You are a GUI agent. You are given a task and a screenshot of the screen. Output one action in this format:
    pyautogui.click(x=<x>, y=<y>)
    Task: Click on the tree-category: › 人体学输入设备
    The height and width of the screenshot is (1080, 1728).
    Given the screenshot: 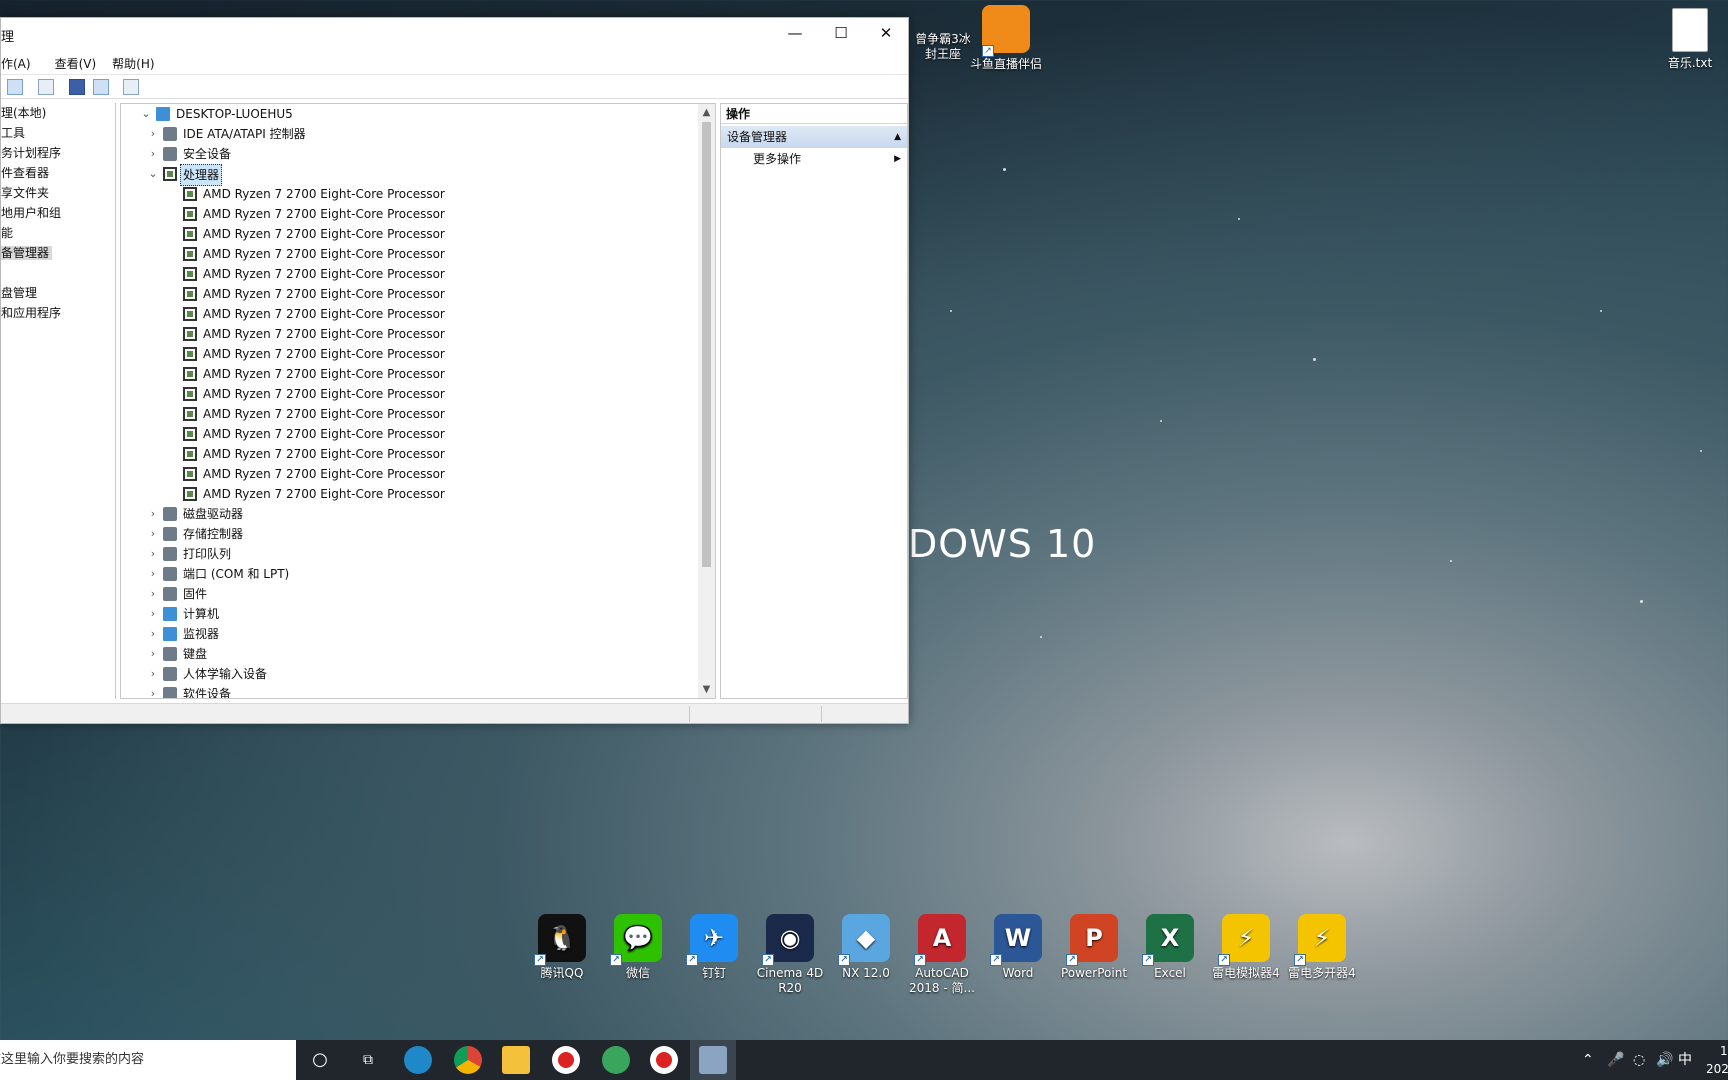 What is the action you would take?
    pyautogui.click(x=406, y=674)
    